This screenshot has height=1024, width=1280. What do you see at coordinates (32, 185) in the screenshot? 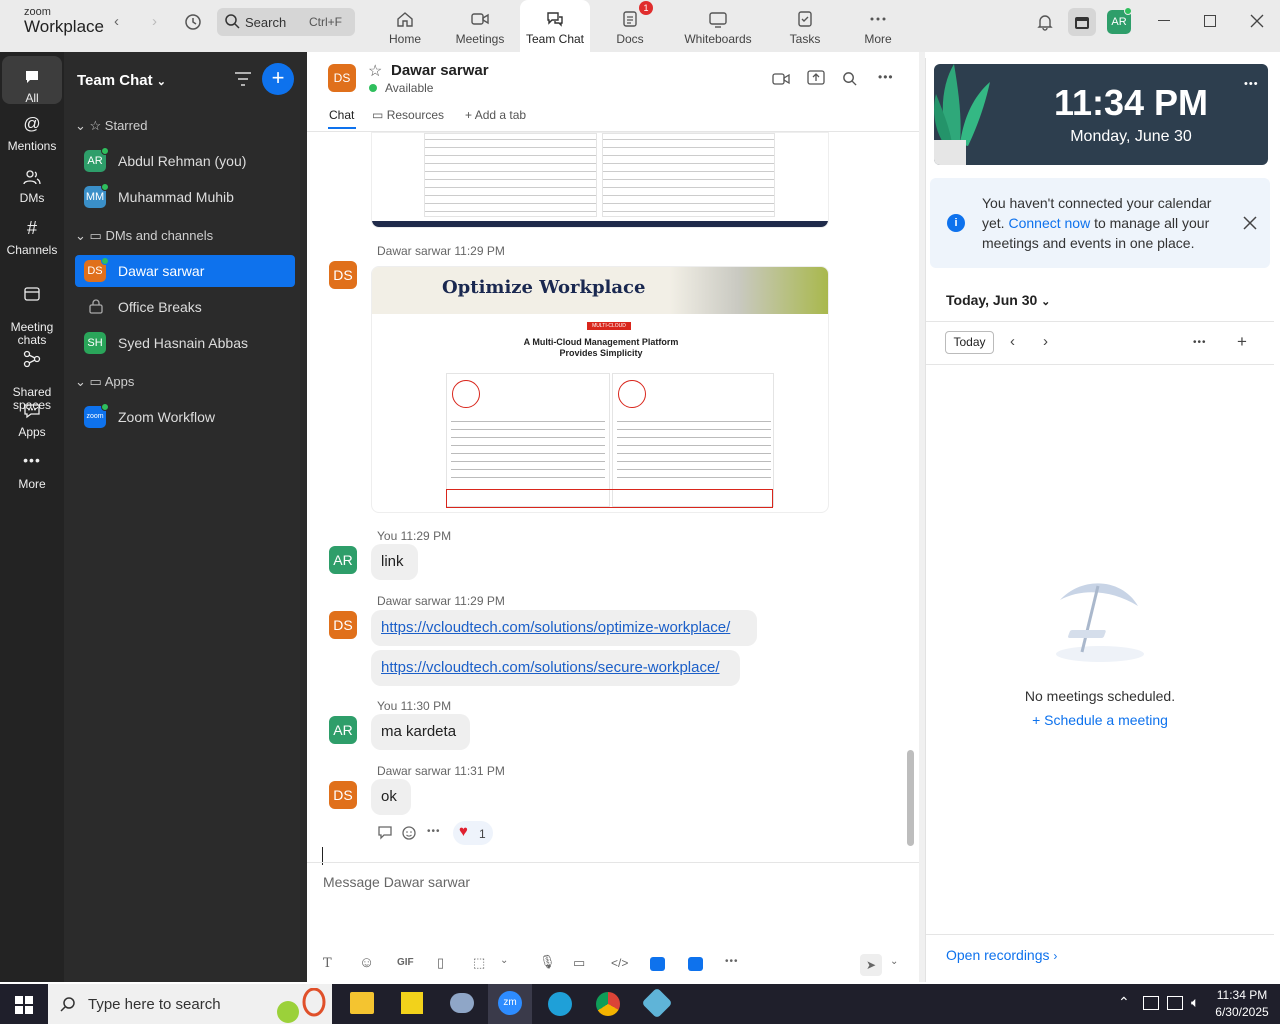
I see `rail-dms: DMs` at bounding box center [32, 185].